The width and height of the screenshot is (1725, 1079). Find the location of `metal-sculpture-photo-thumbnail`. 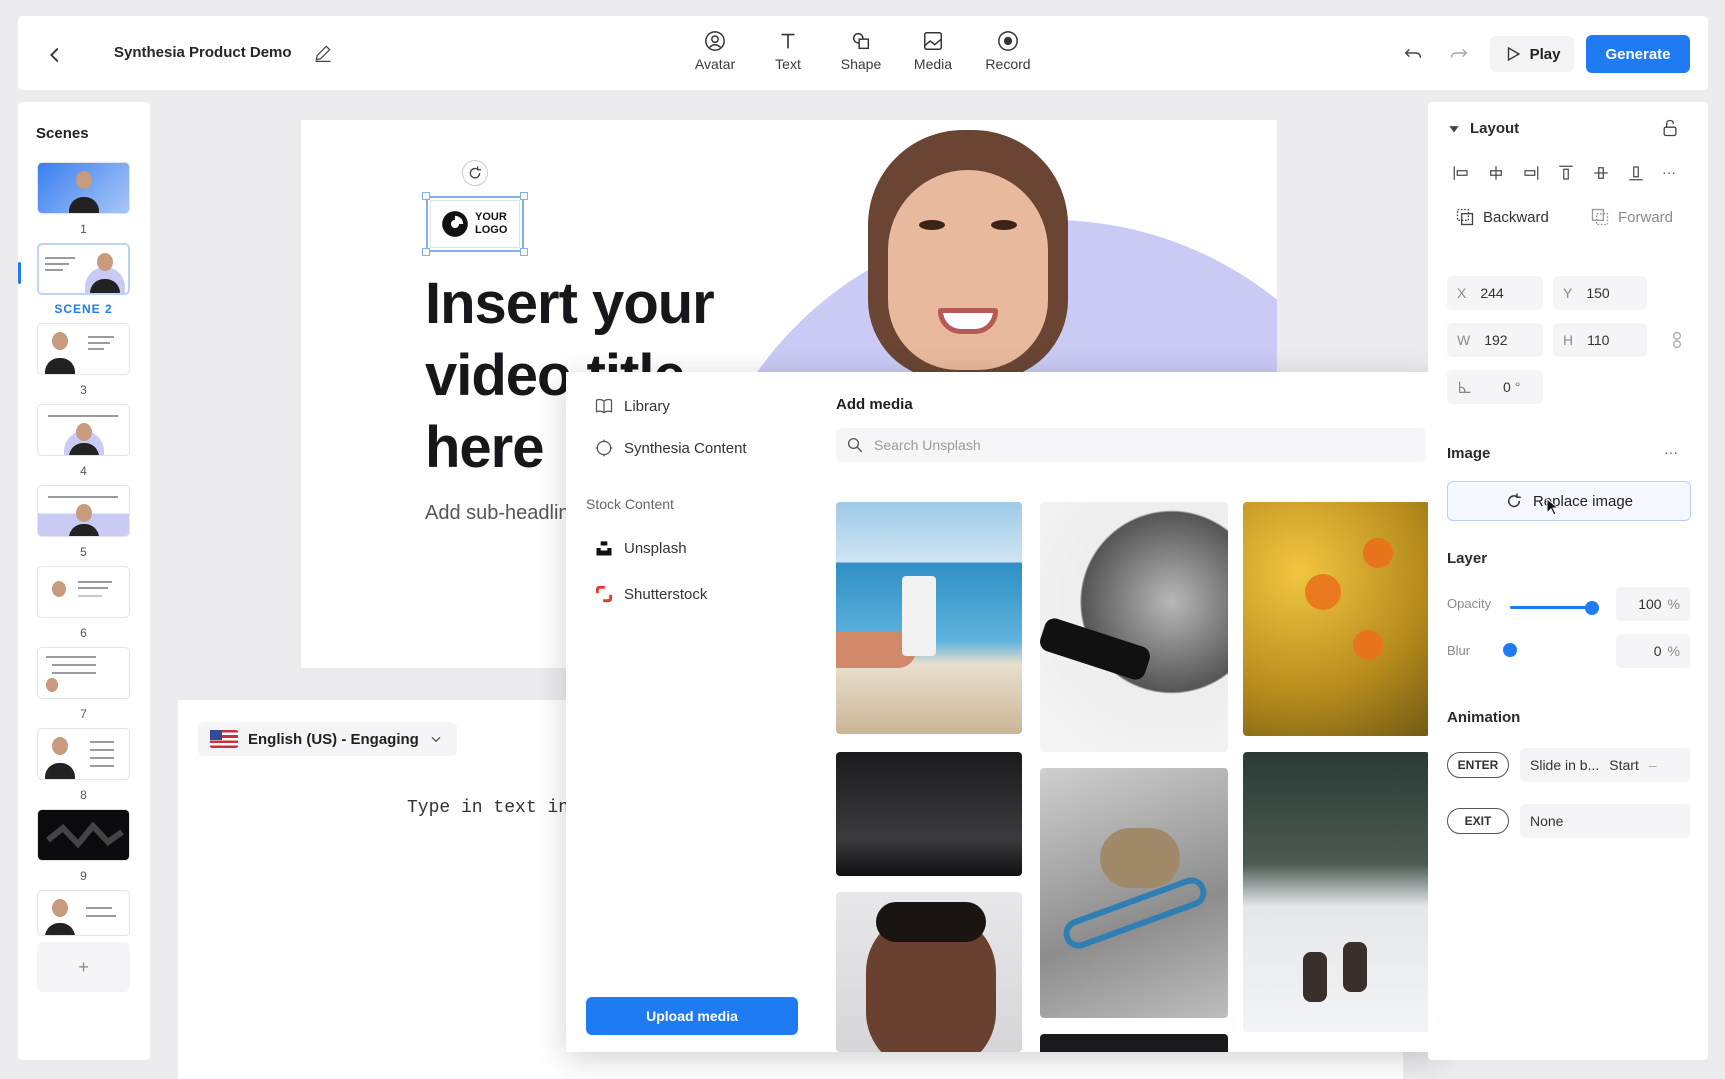

metal-sculpture-photo-thumbnail is located at coordinates (1134, 627).